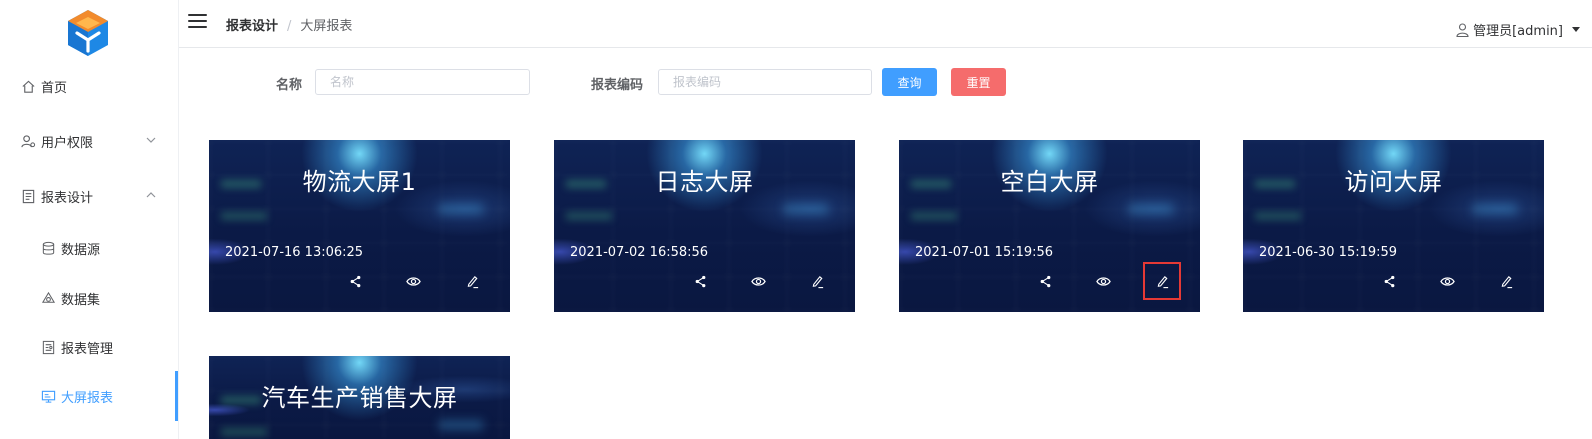 The height and width of the screenshot is (439, 1592). Describe the element at coordinates (67, 198) in the screenshot. I see `sidebar-item-label: 报表设计` at that location.